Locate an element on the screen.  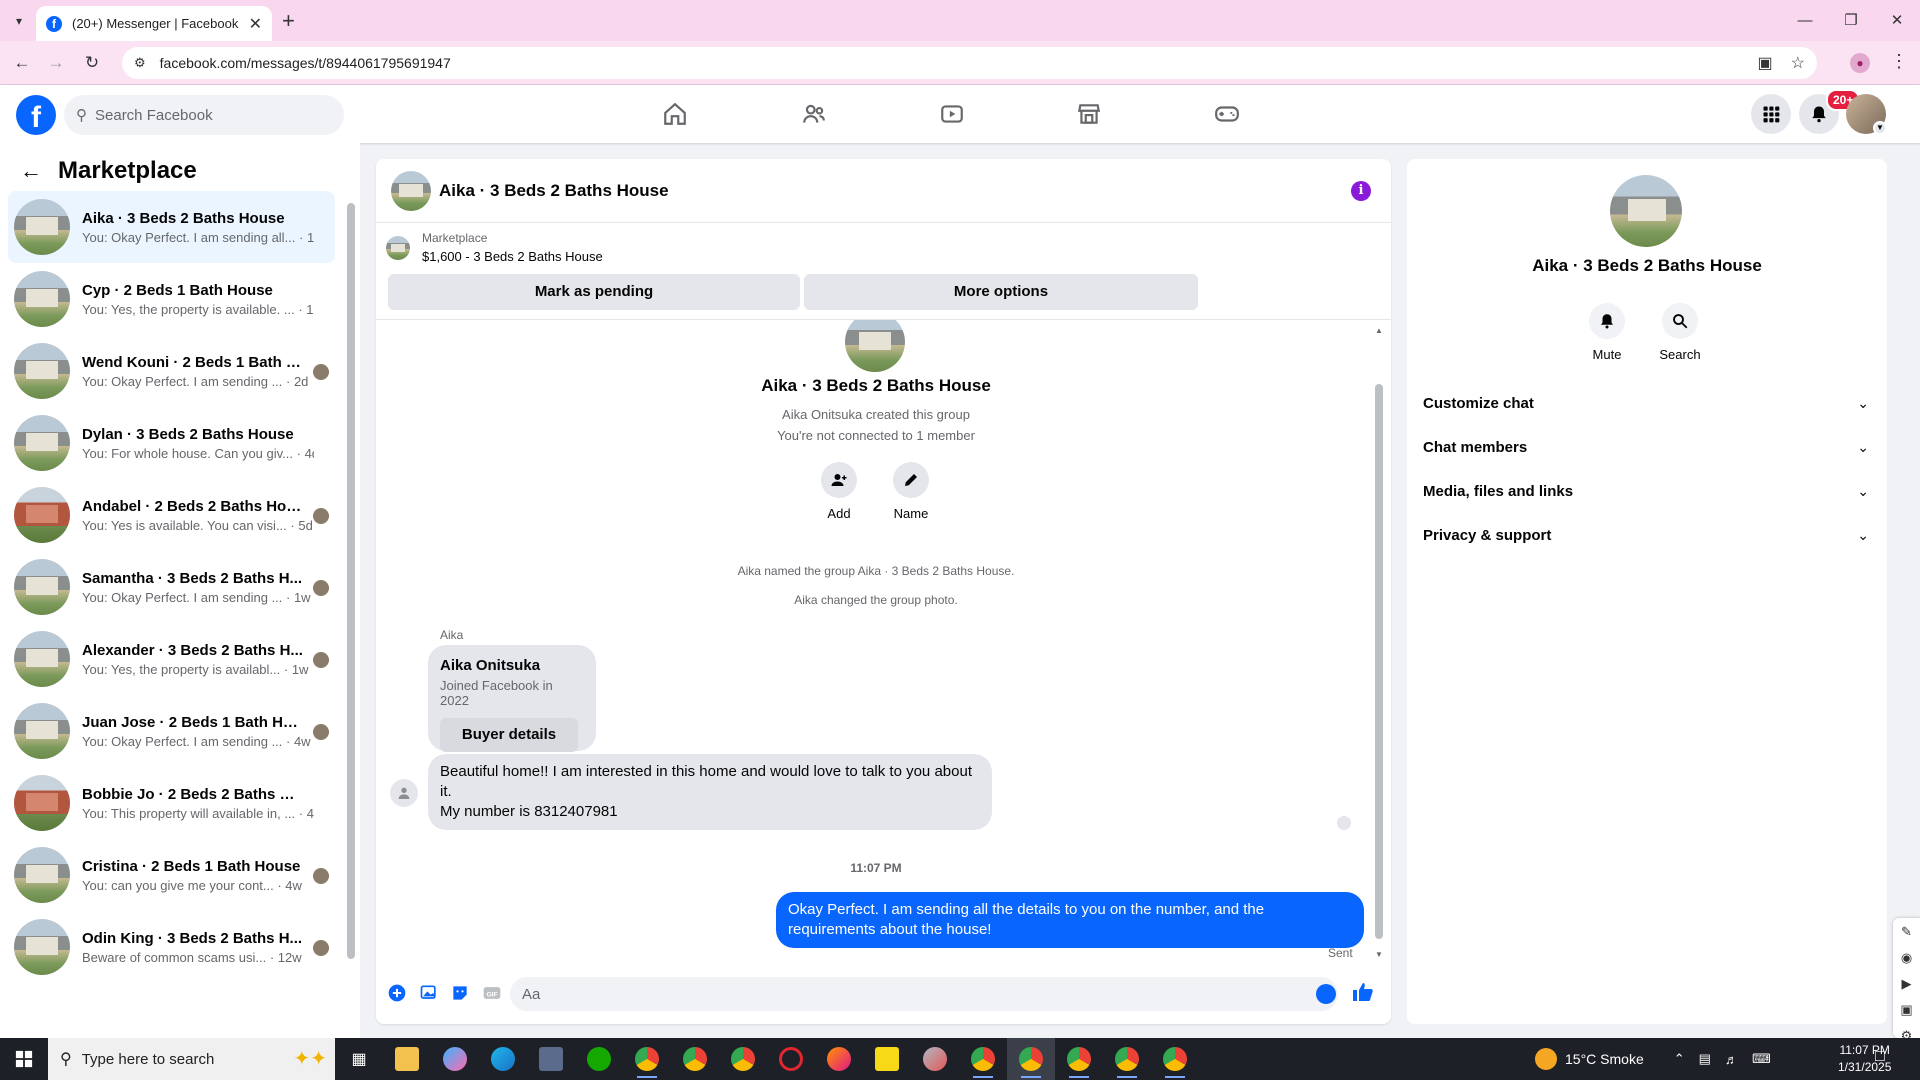
taskbar-search-input: ⚲ Type here to search ✦✦ is located at coordinates (191, 1059).